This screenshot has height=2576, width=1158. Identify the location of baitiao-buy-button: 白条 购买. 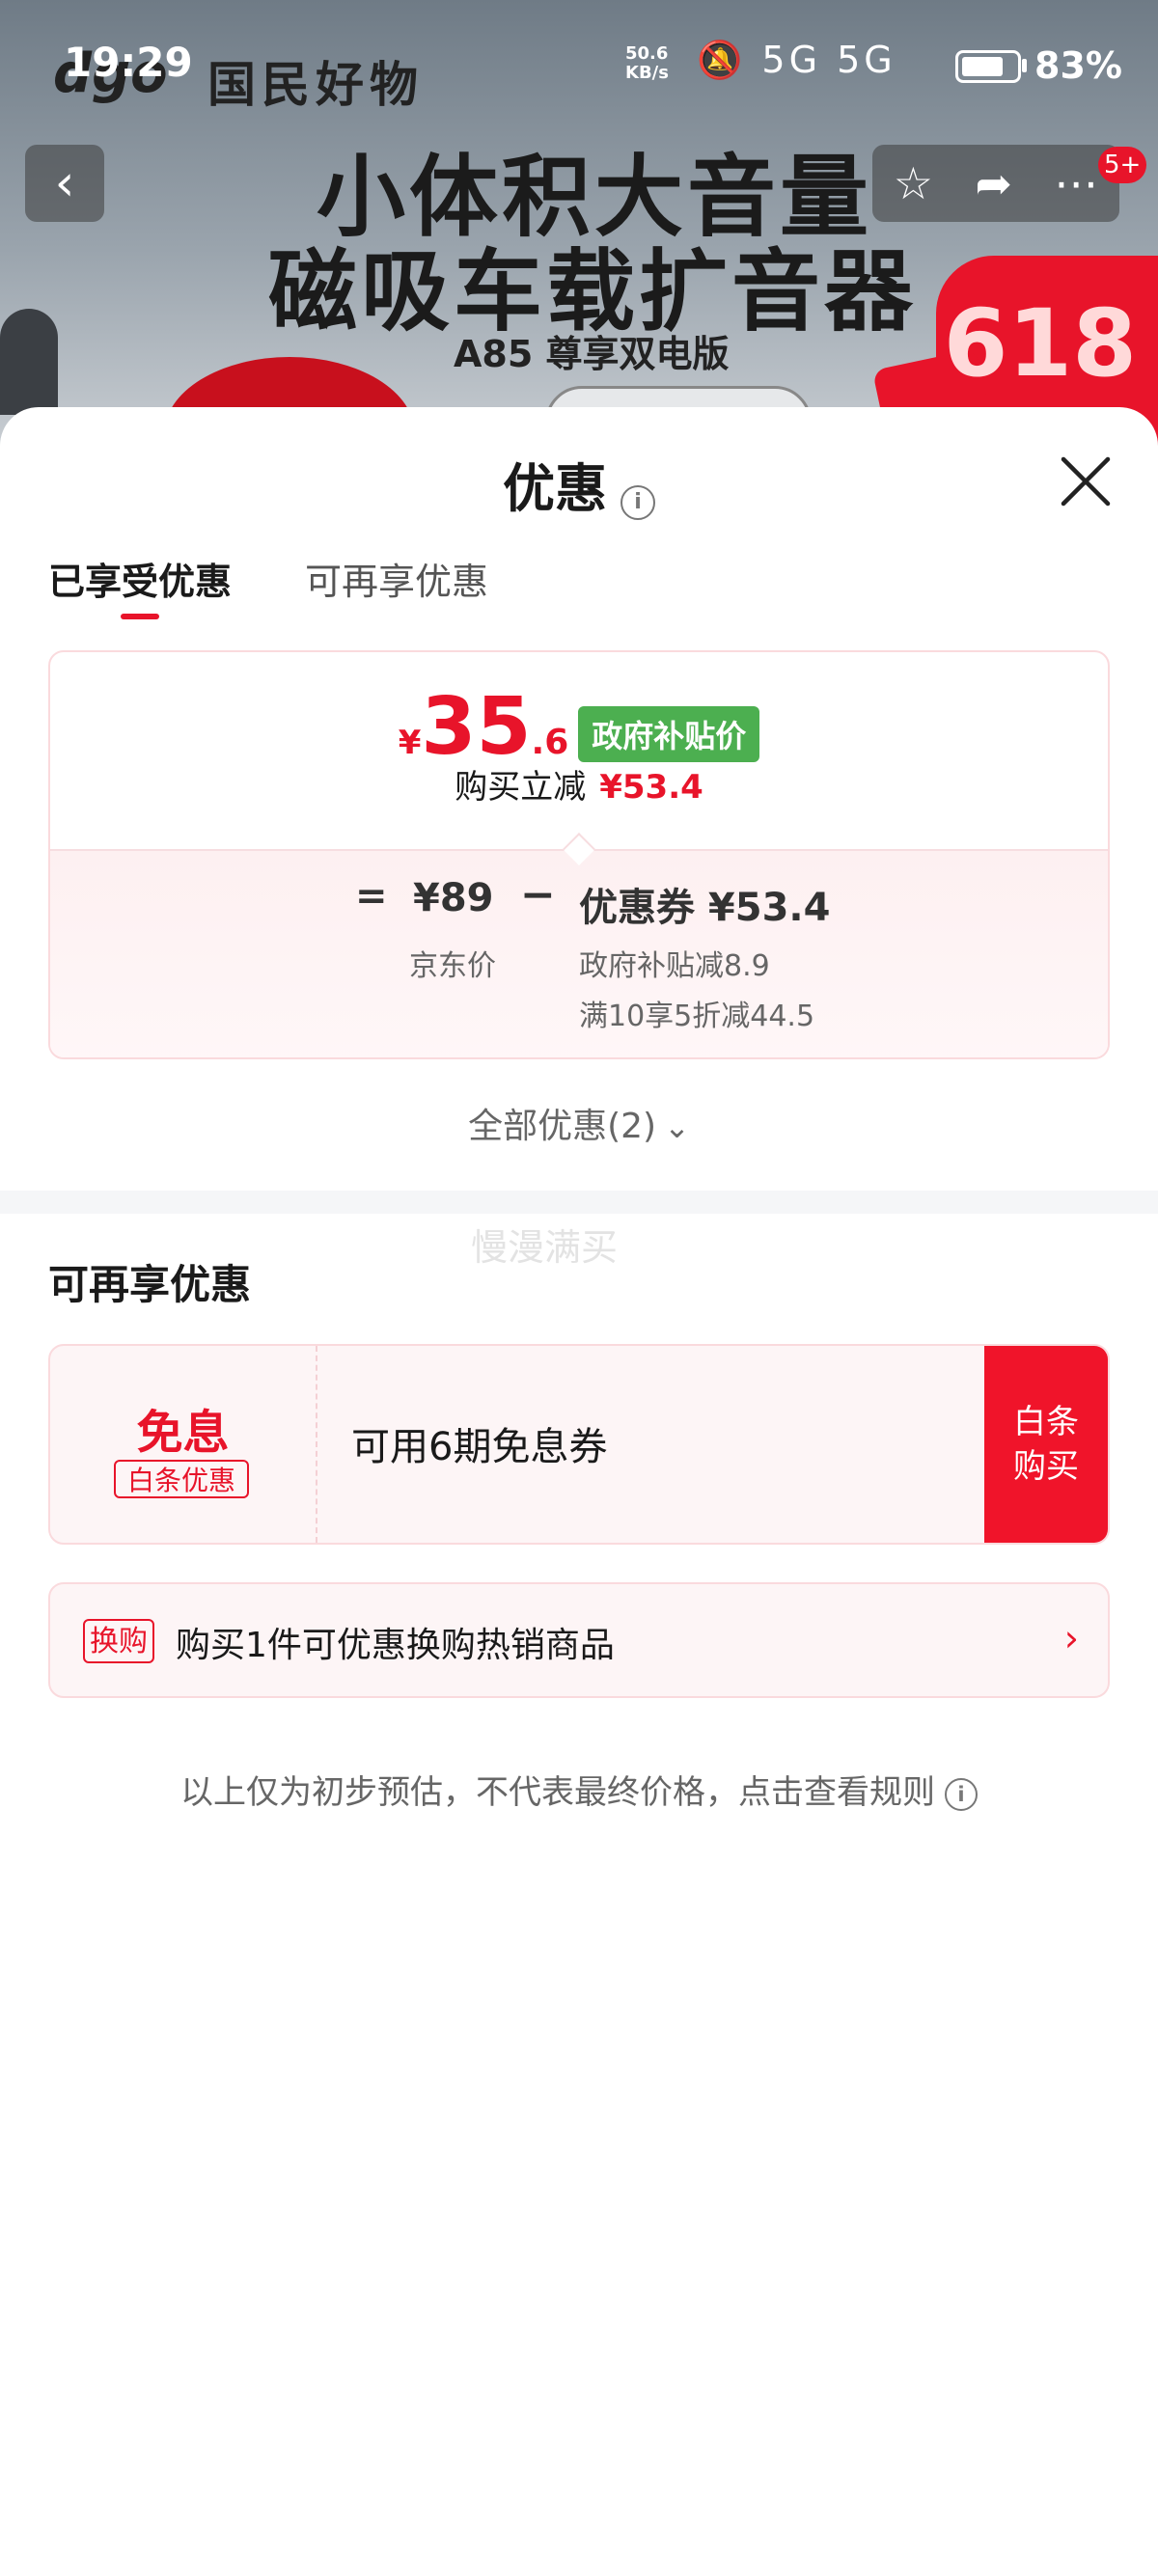
(1046, 1444).